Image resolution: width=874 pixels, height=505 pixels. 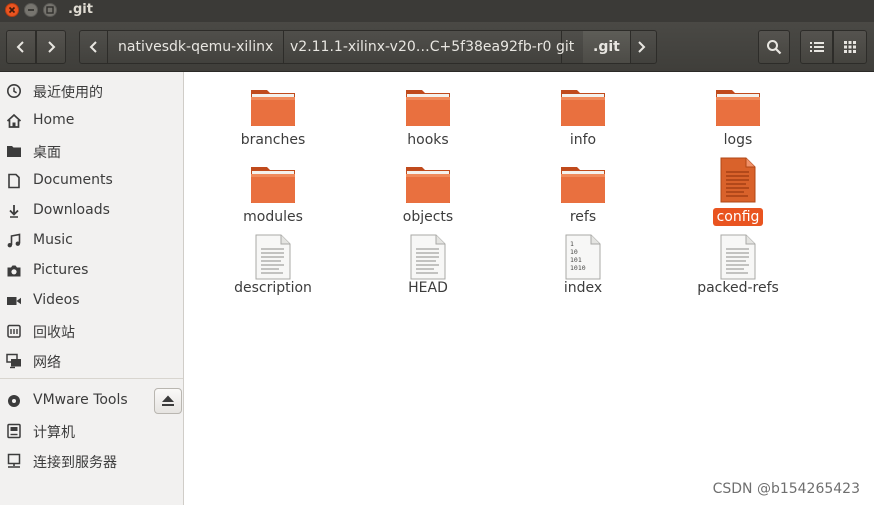 I want to click on file-name: hooks, so click(x=428, y=140).